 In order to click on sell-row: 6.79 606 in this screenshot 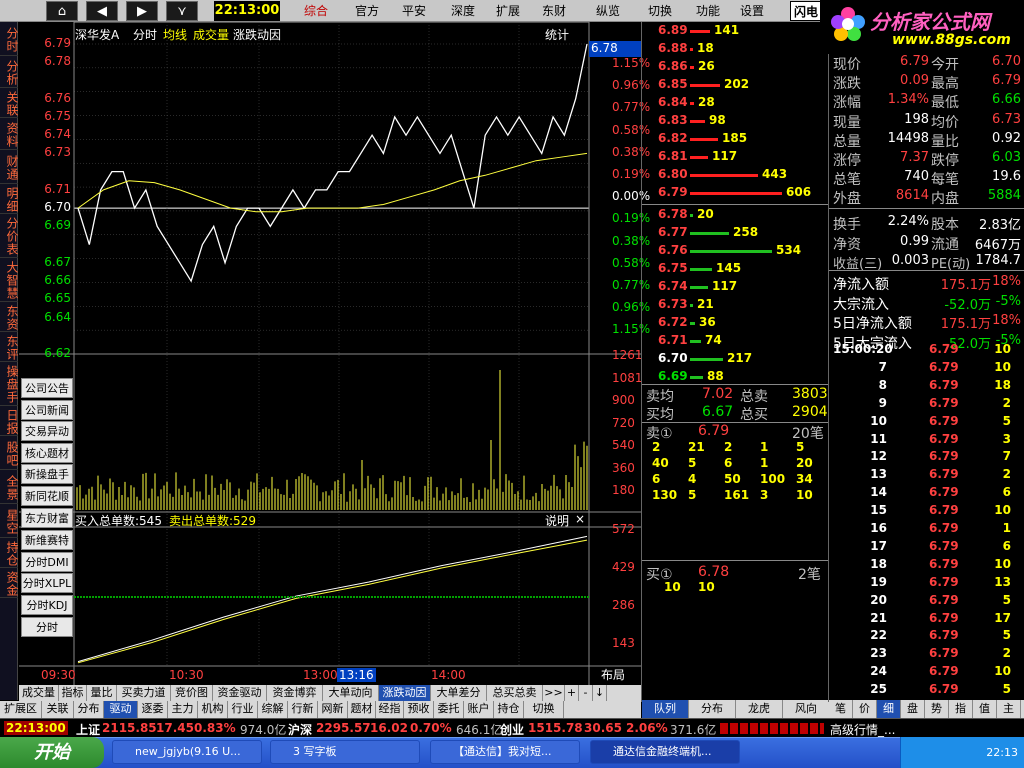, I will do `click(735, 193)`.